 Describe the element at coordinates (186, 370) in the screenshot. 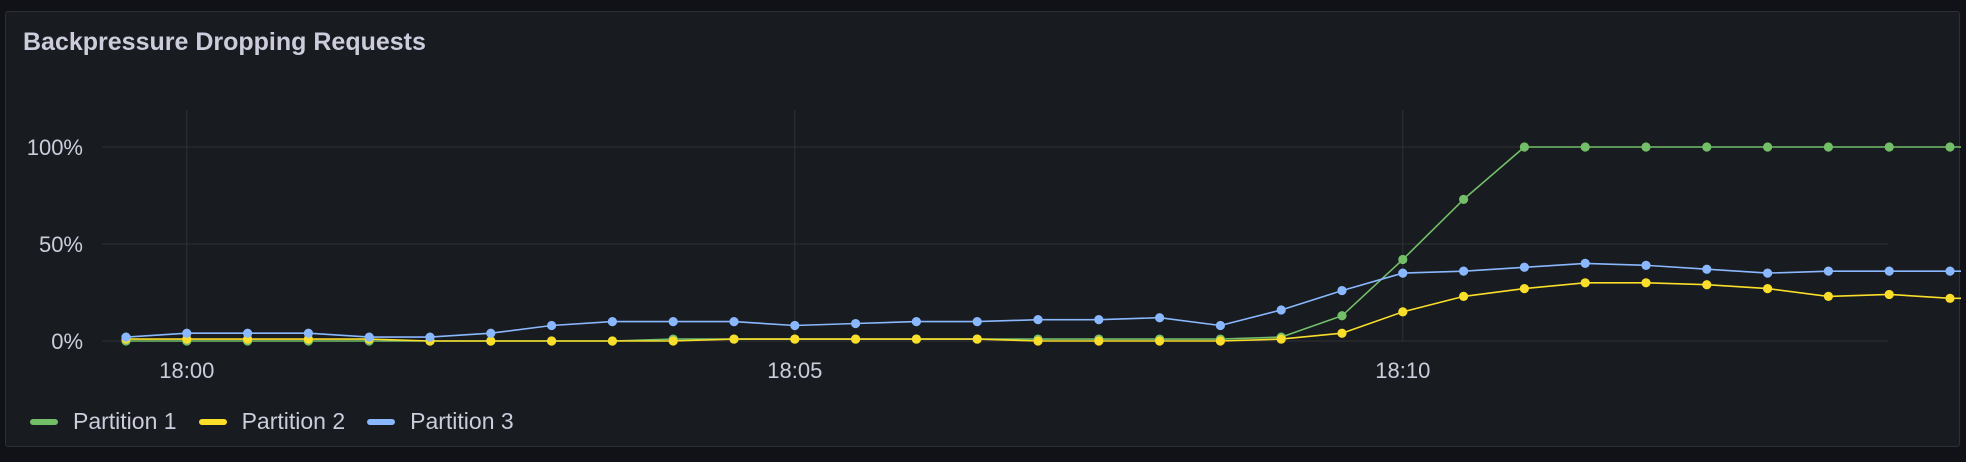

I see `x-tick-label: 18:00` at that location.